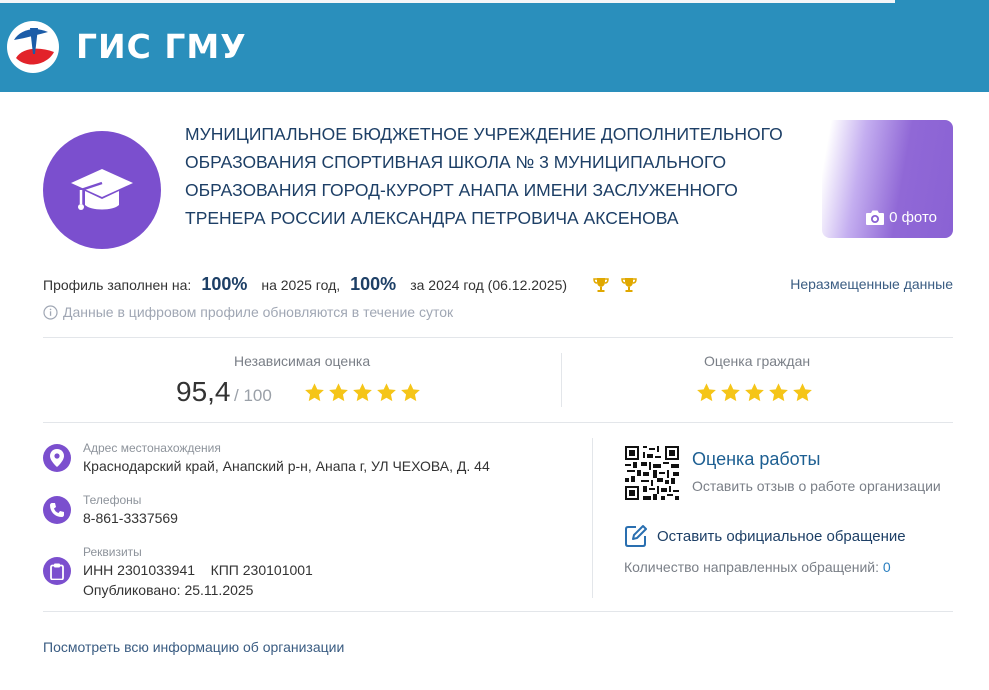 Image resolution: width=989 pixels, height=690 pixels. I want to click on citizens-rating-stars, so click(754, 392).